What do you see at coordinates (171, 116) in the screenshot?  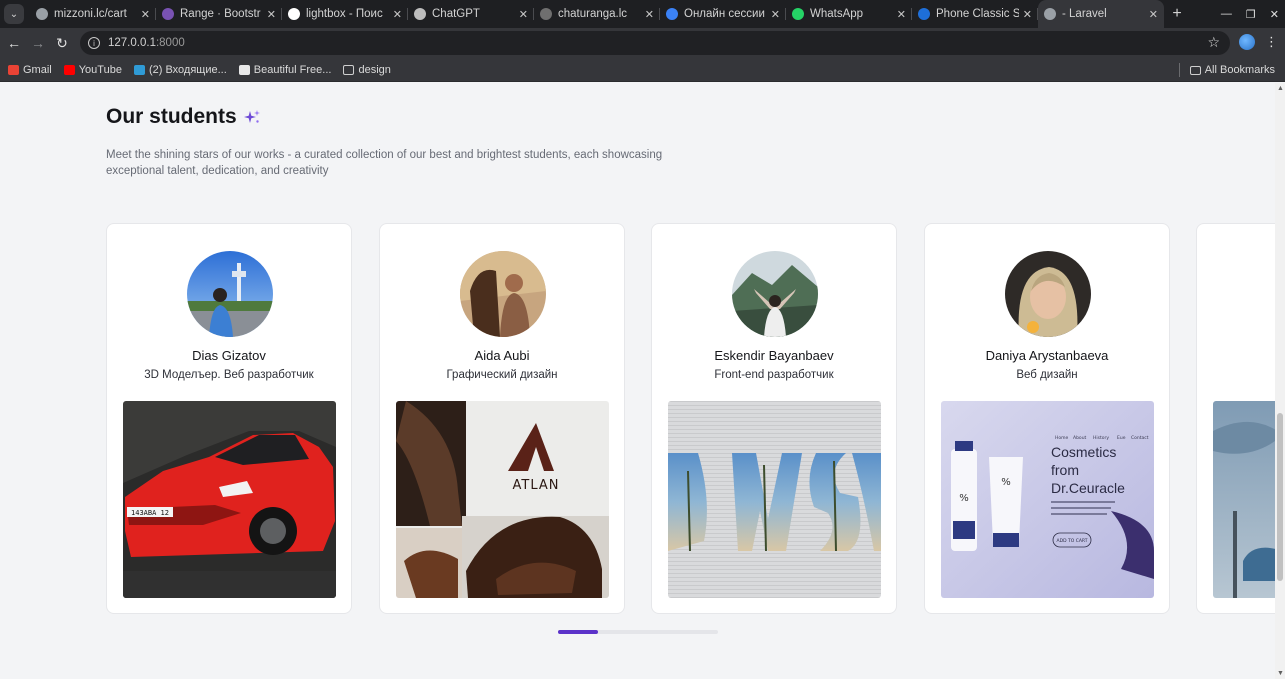 I see `section-title: Our students` at bounding box center [171, 116].